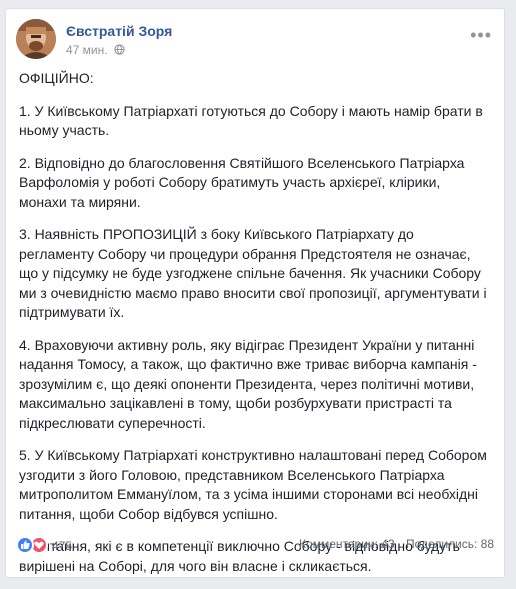 Image resolution: width=516 pixels, height=589 pixels. Describe the element at coordinates (450, 544) in the screenshot. I see `shares-count-link: Поделились: 88` at that location.